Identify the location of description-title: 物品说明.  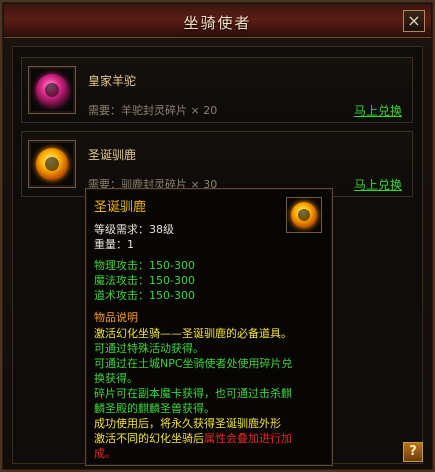
(116, 317).